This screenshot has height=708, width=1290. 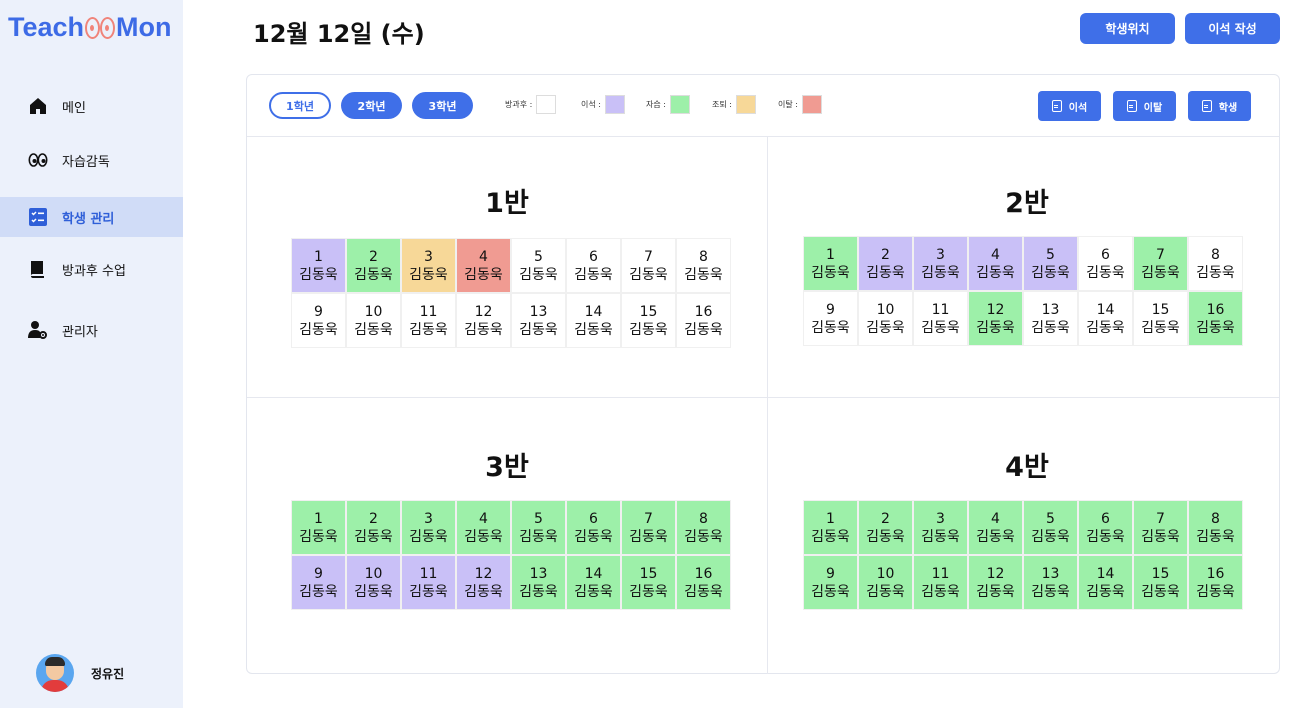 I want to click on sidebar-item-admin: 관리자, so click(x=91, y=330).